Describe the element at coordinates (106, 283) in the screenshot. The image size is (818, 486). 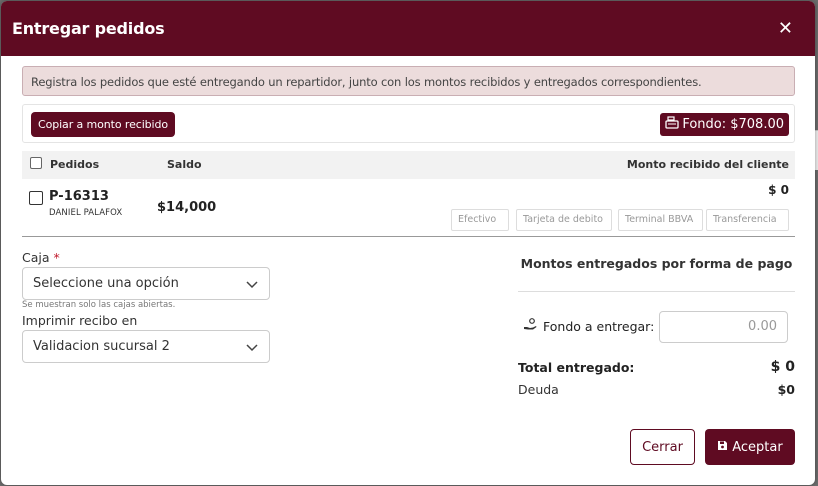
I see `caja-select-value: Seleccione una opción` at that location.